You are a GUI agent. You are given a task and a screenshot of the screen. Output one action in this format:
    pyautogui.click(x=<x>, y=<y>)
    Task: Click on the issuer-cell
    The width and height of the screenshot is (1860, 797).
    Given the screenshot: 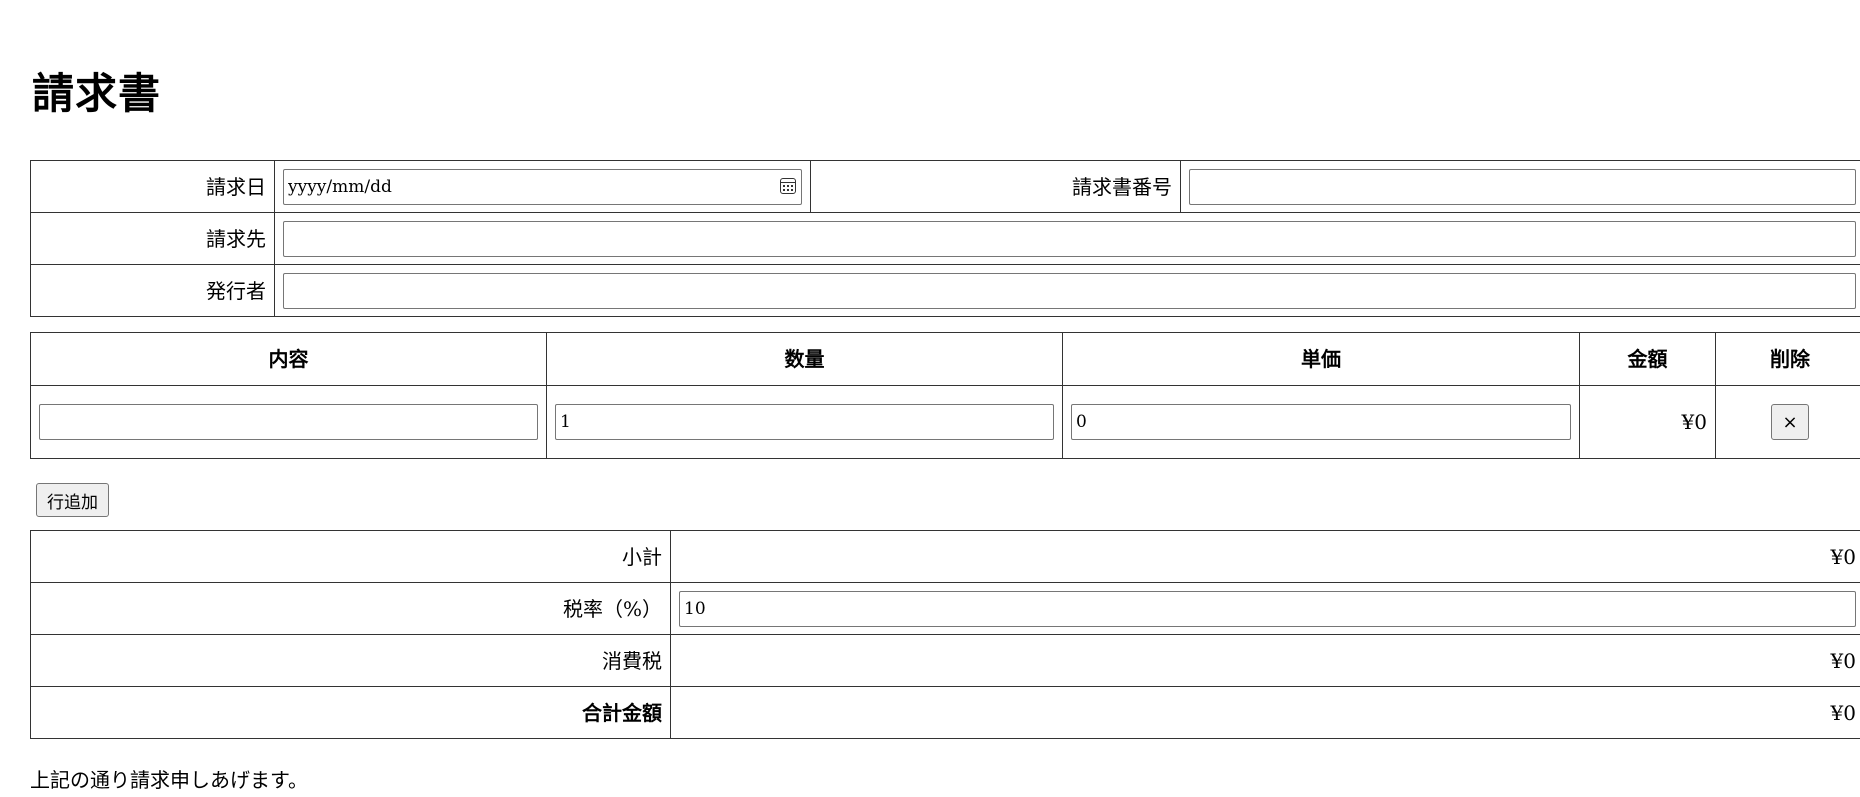 What is the action you would take?
    pyautogui.click(x=1067, y=290)
    